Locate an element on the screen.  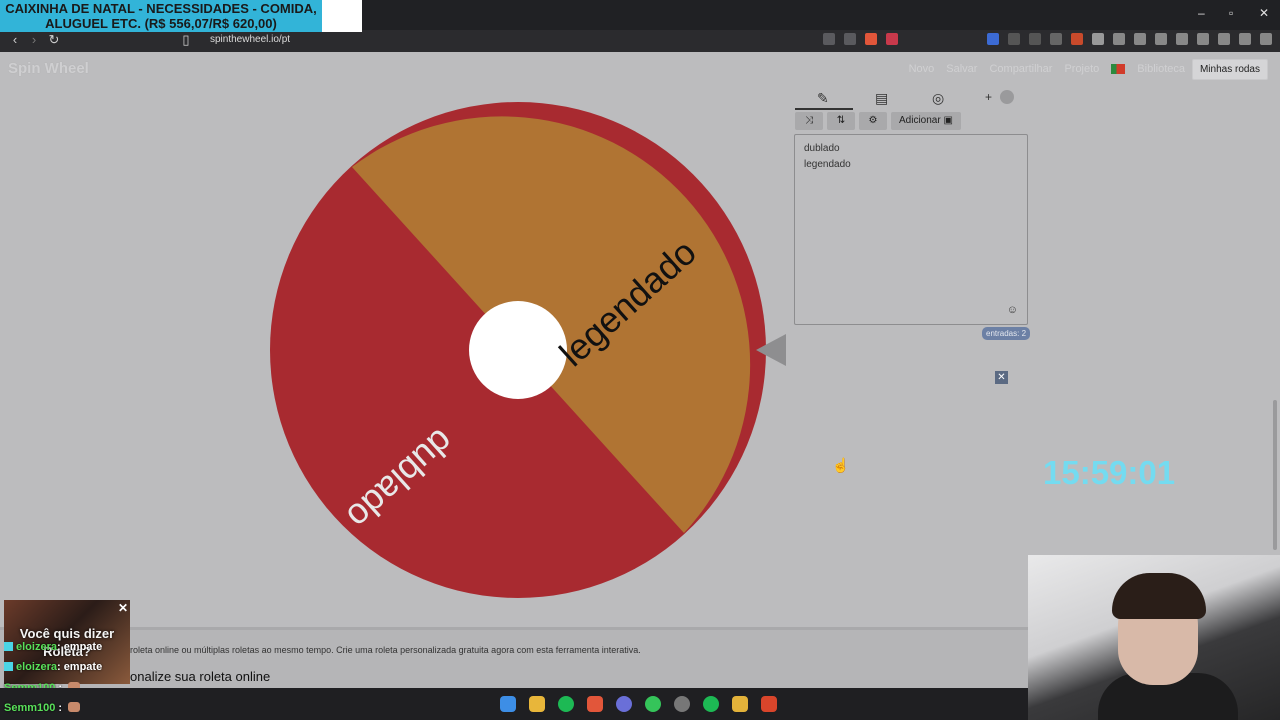
menu-icon is located at coordinates (1266, 39).